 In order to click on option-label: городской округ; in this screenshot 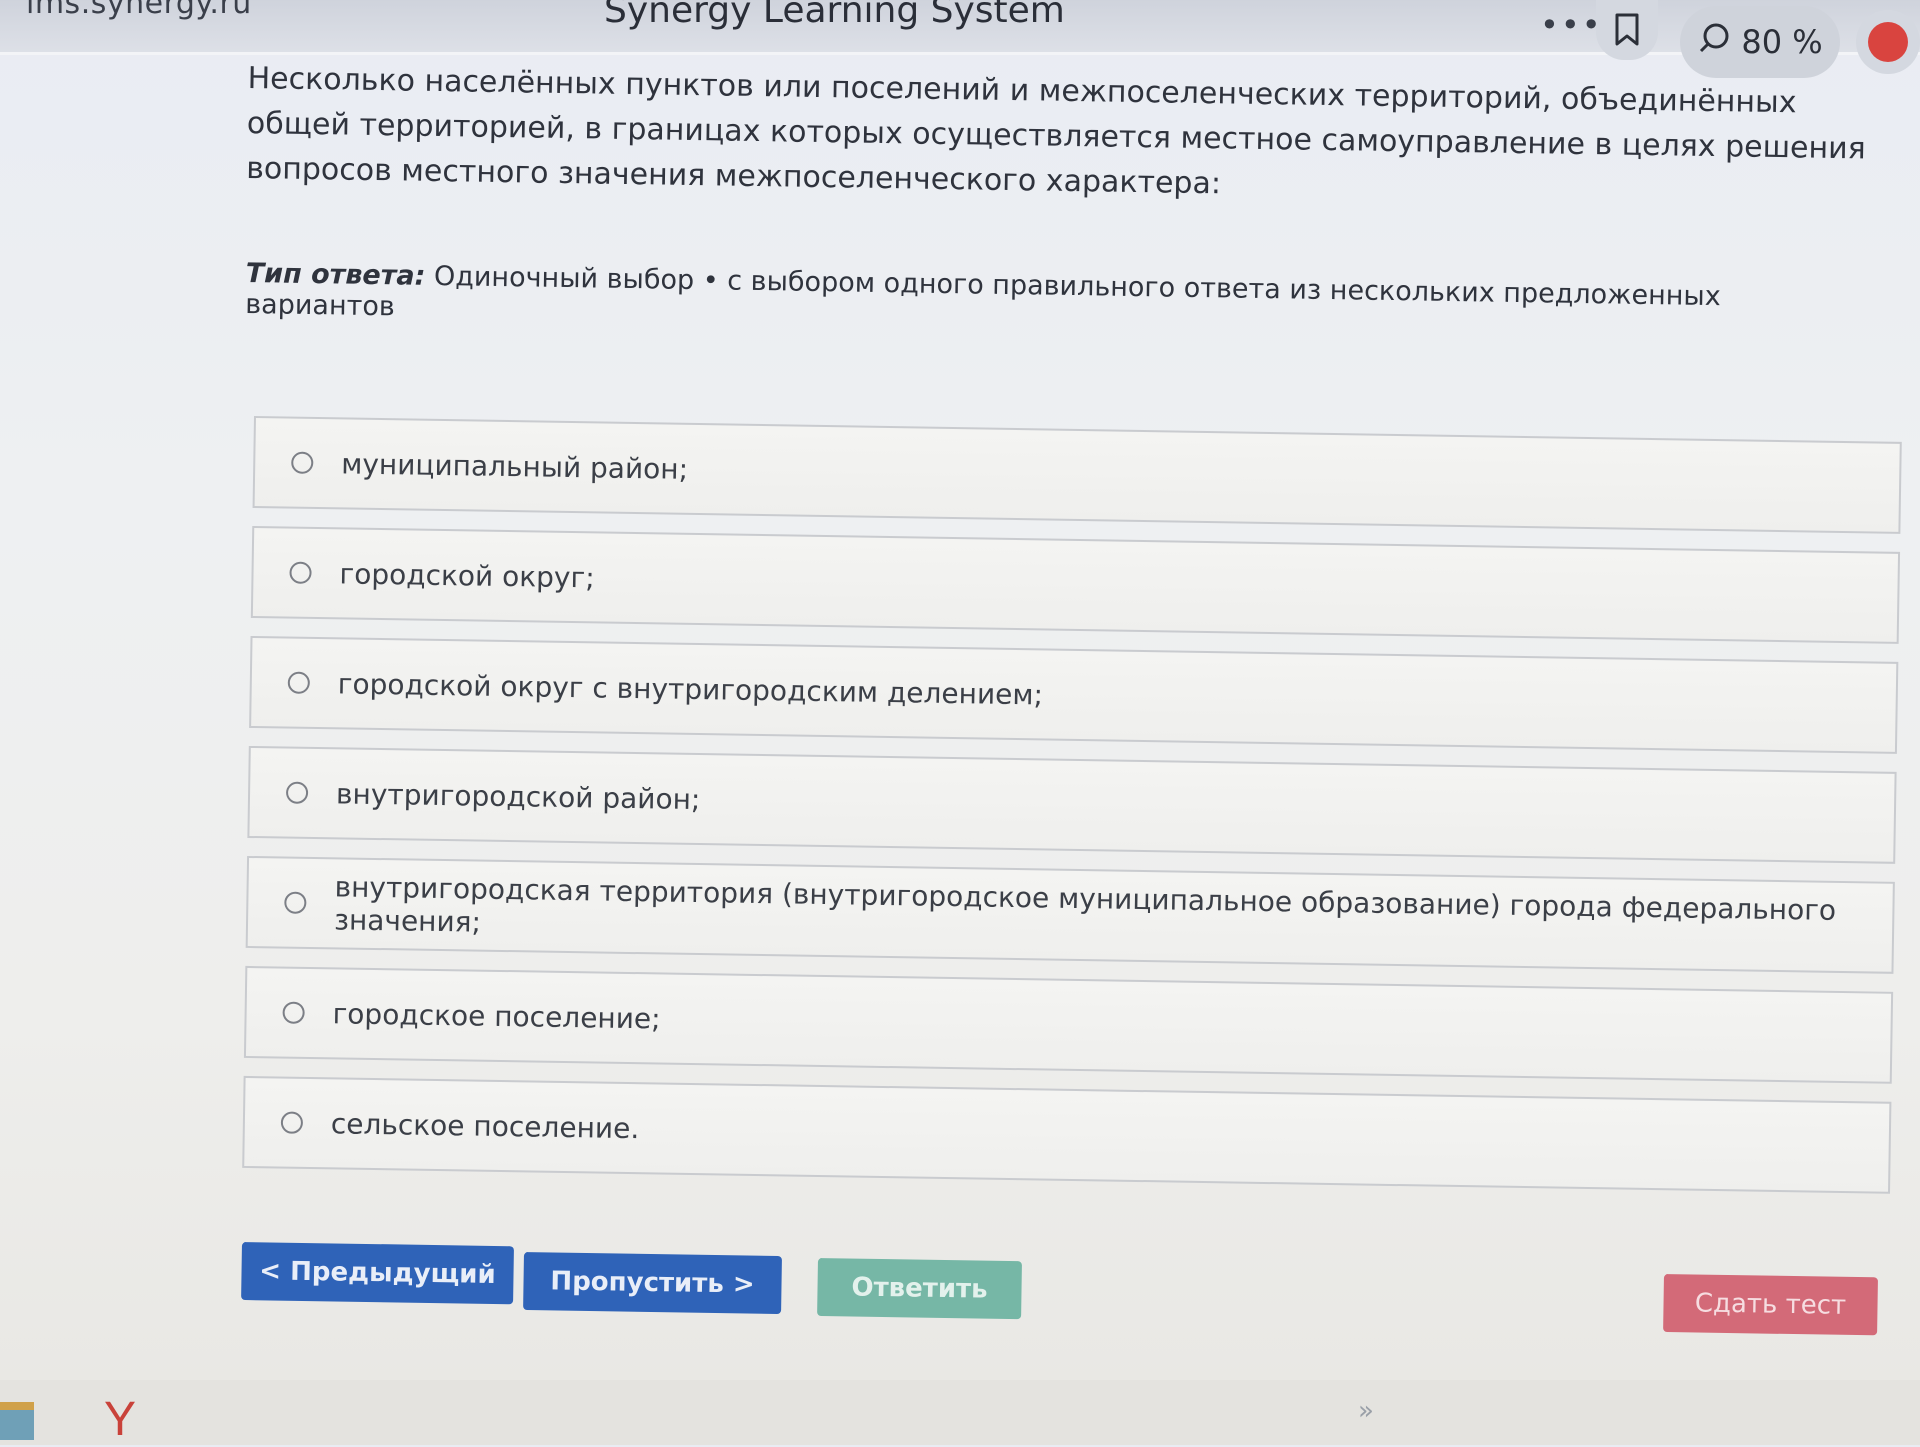, I will do `click(467, 575)`.